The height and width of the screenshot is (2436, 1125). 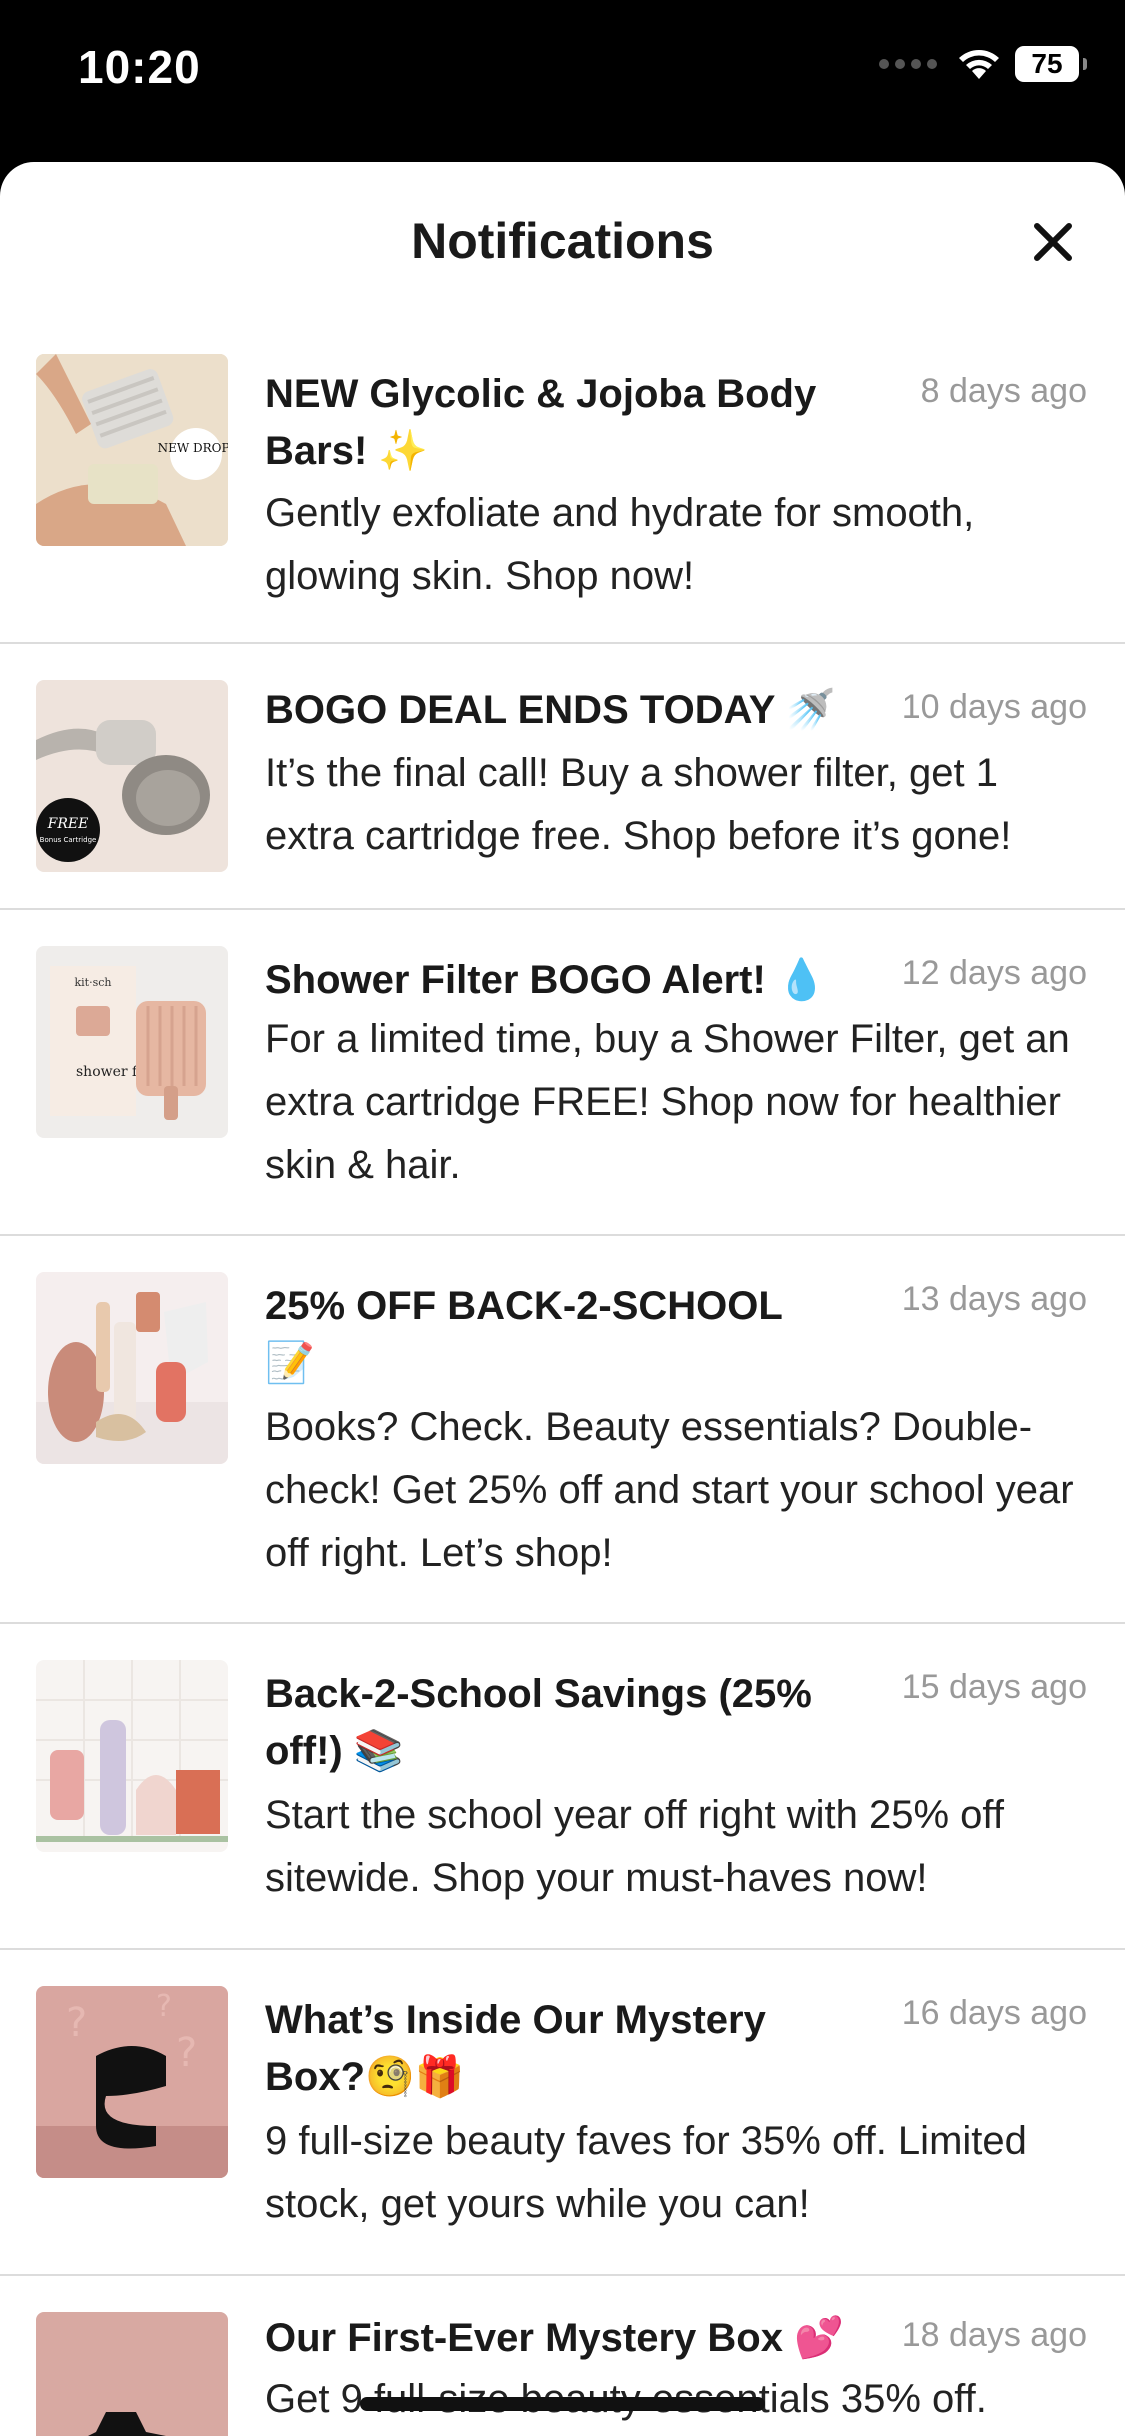 What do you see at coordinates (538, 1722) in the screenshot?
I see `notification-title: Back-2-School Savings (25% off!) 📚` at bounding box center [538, 1722].